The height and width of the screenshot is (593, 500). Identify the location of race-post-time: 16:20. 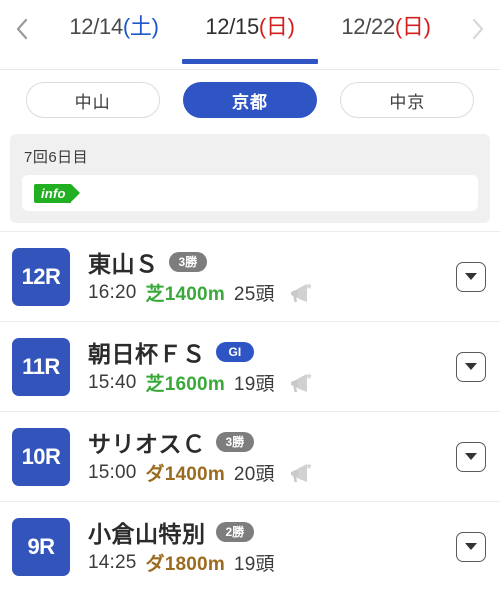
(112, 292).